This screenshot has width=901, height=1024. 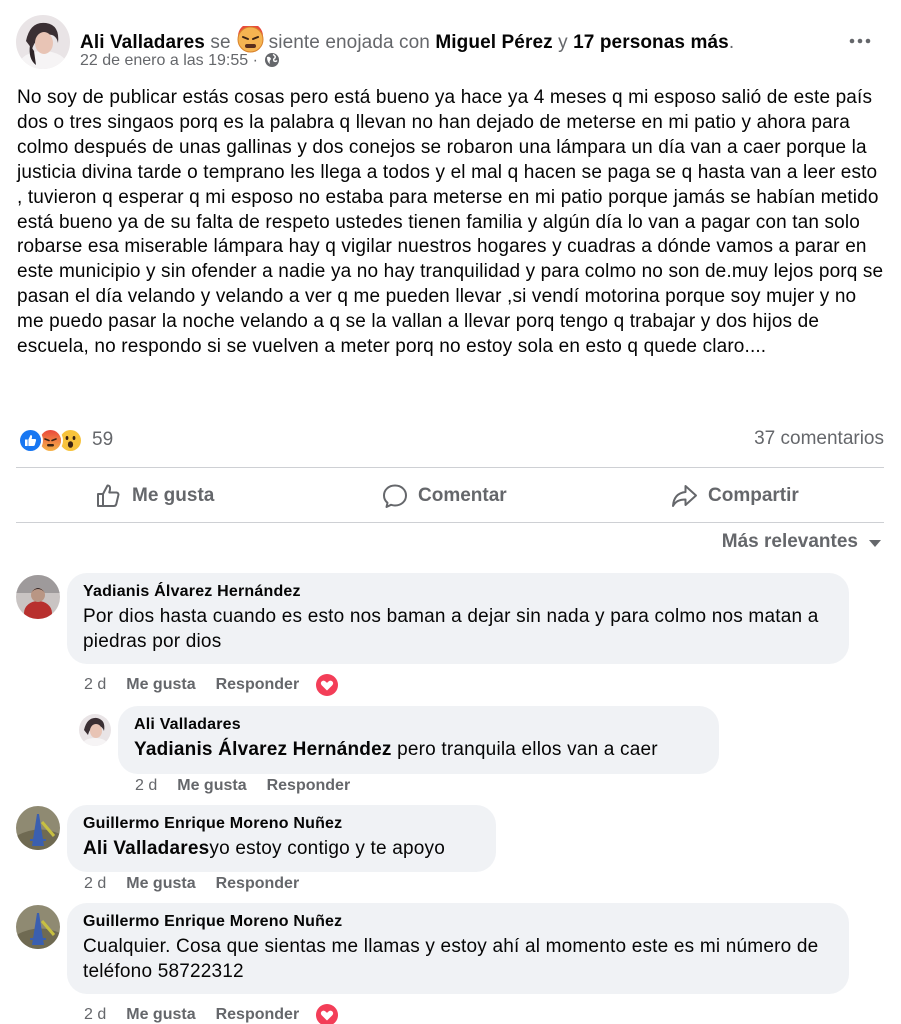 I want to click on like-label: Me gusta, so click(x=173, y=495).